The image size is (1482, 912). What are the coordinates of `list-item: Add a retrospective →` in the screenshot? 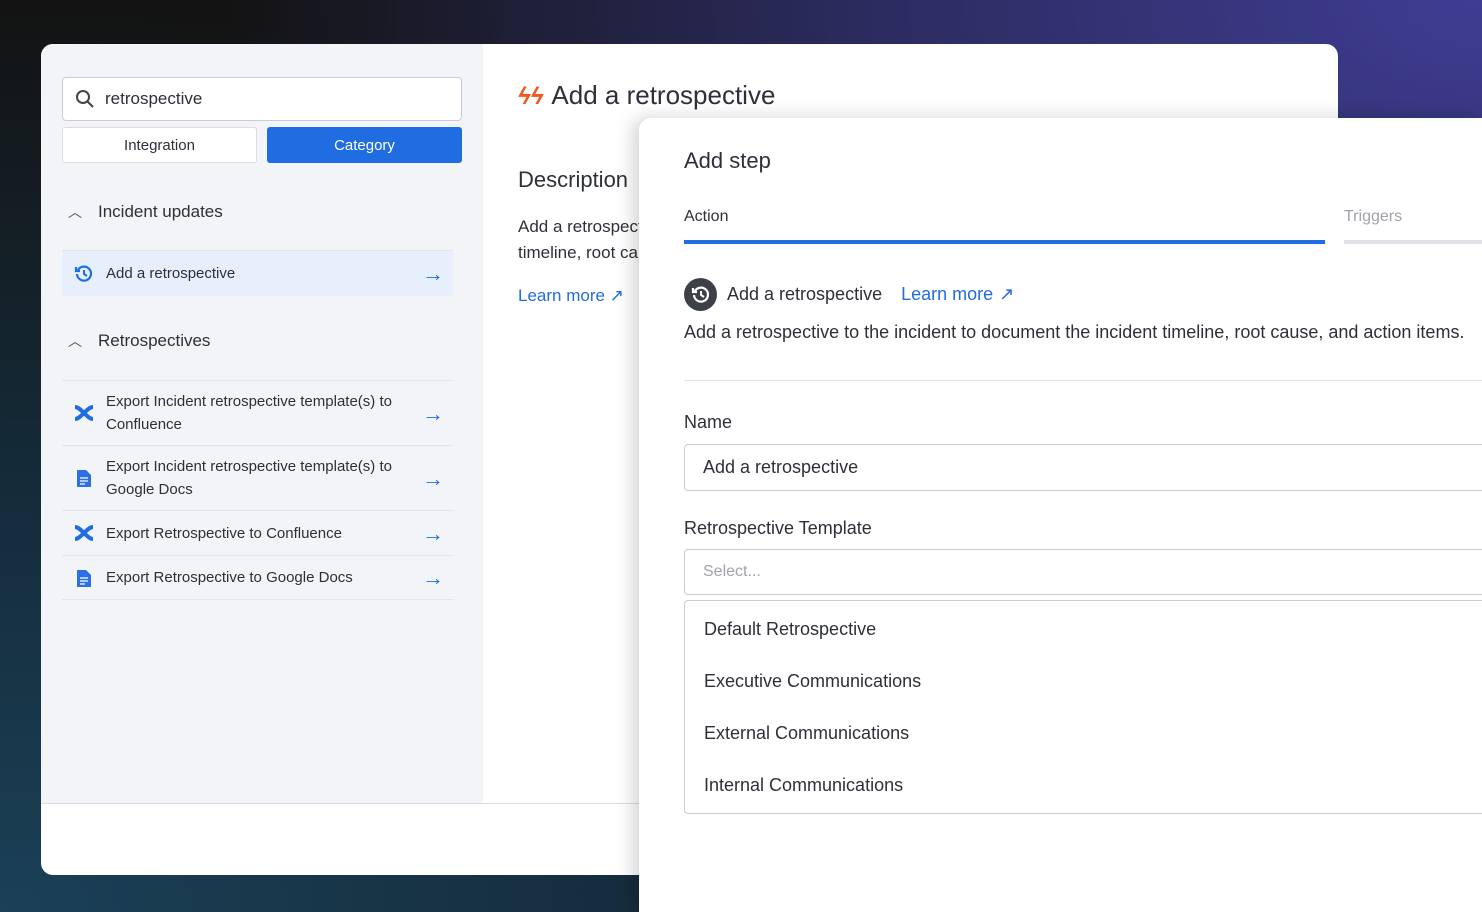 It's located at (257, 273).